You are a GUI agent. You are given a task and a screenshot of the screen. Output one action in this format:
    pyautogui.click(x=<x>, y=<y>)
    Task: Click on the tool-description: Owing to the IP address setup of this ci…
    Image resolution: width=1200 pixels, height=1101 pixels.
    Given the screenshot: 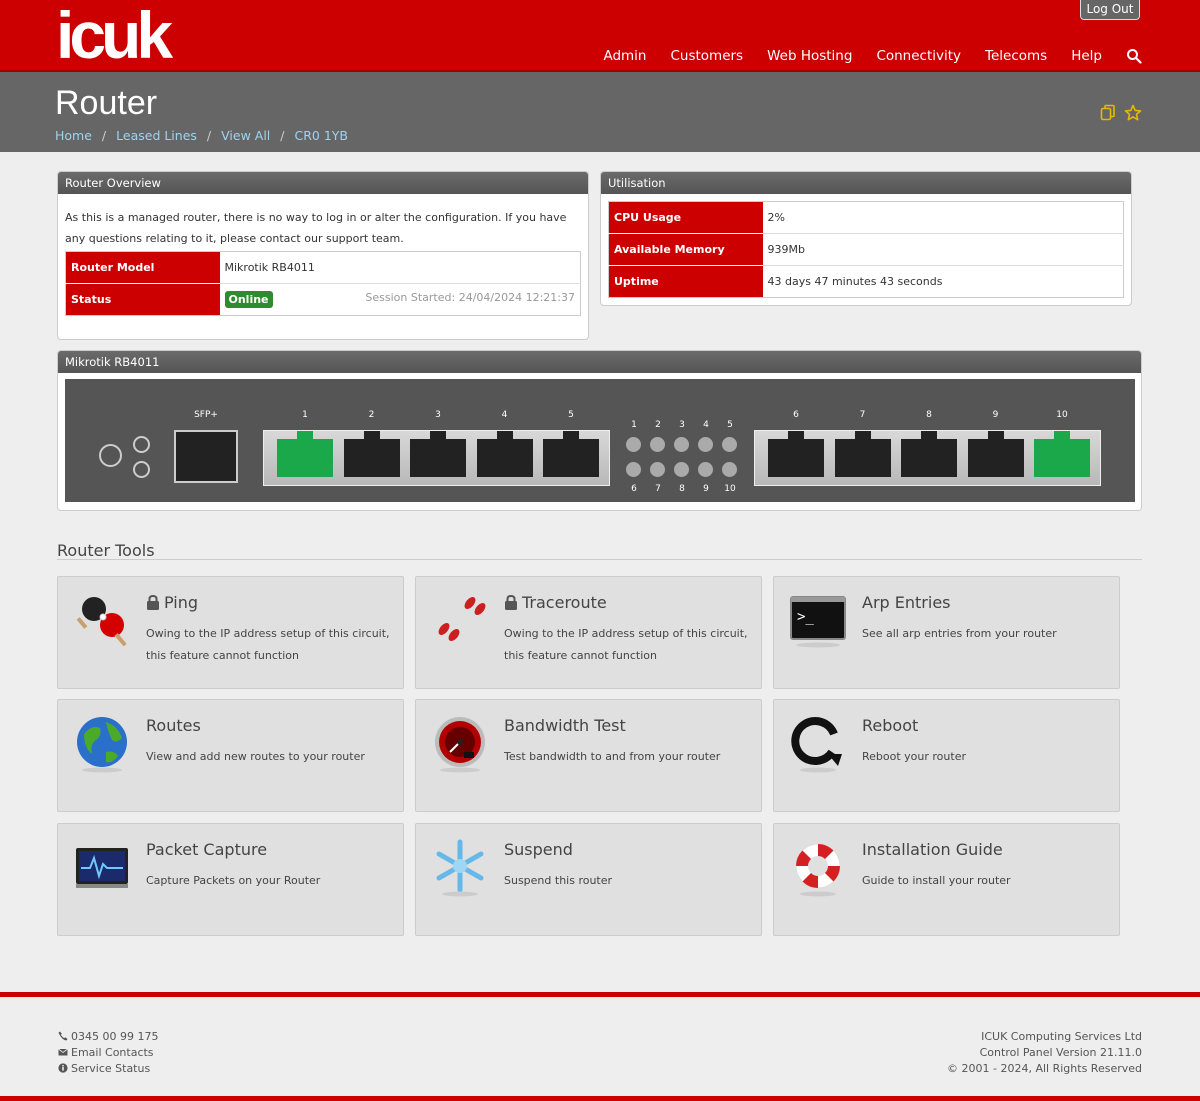 What is the action you would take?
    pyautogui.click(x=626, y=644)
    